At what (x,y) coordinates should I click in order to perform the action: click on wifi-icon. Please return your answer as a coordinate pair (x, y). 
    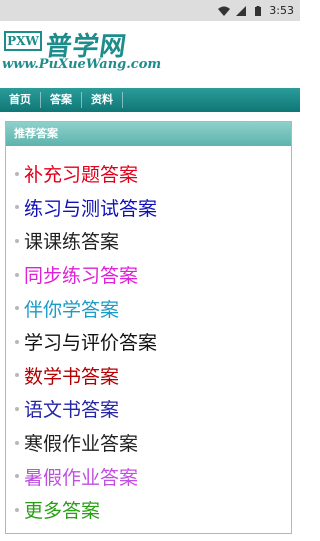
    Looking at the image, I should click on (224, 11).